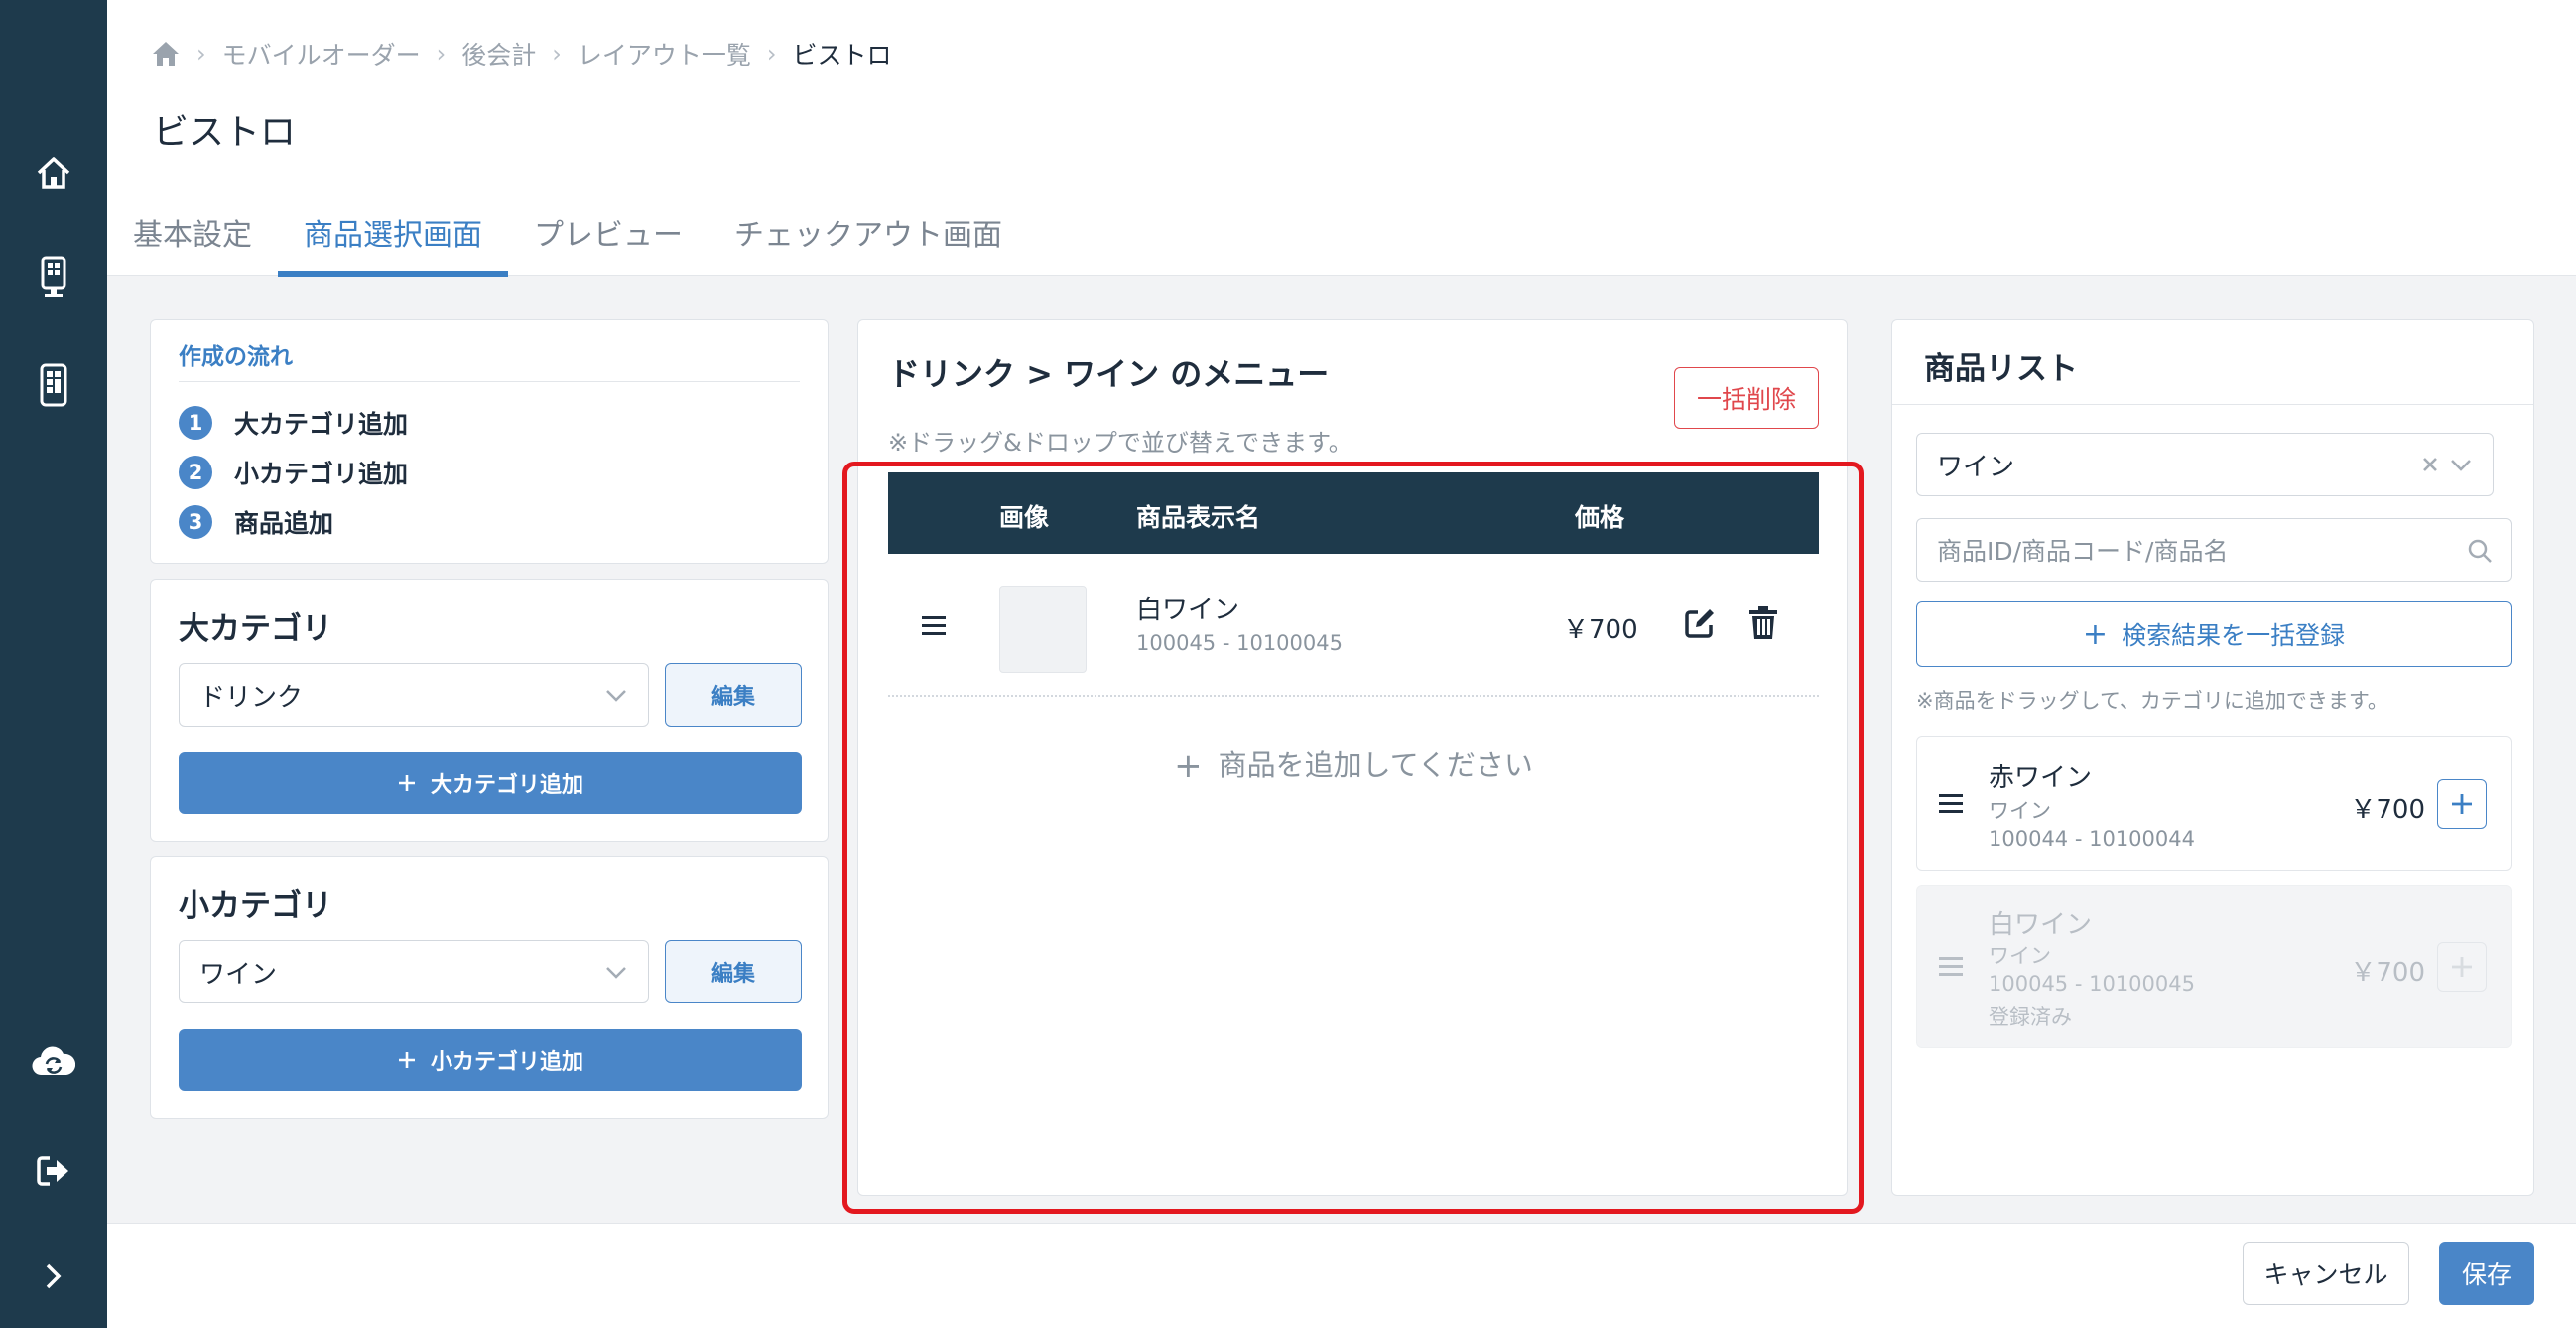 The image size is (2576, 1328). I want to click on product-list-hint: ※商品をドラッグして、カテゴリに追加できます。, so click(2152, 701).